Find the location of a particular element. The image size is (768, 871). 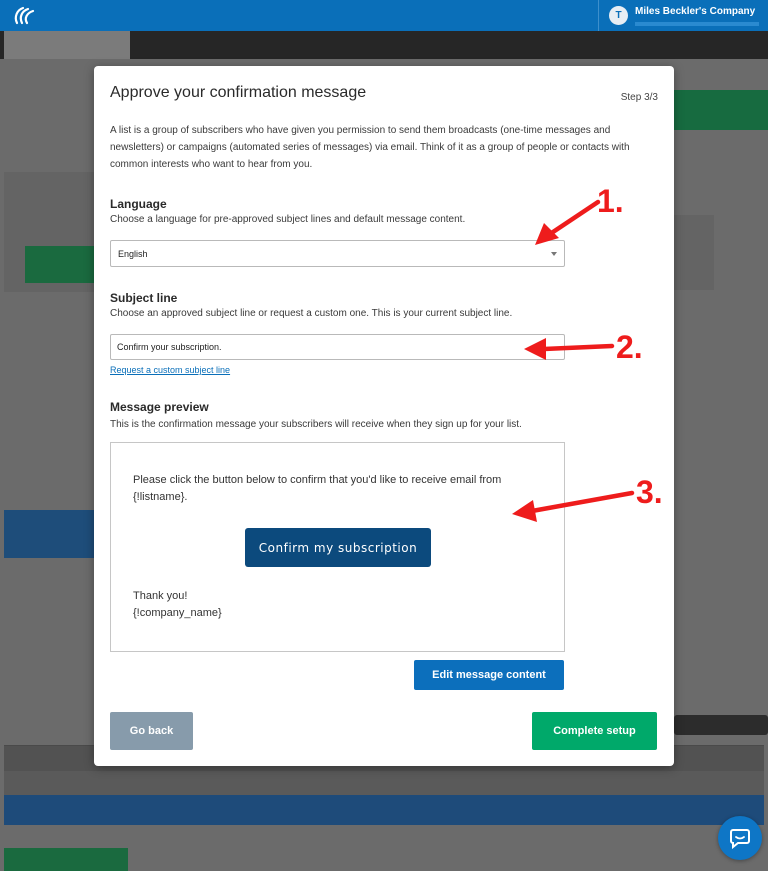

modal-title: Approve your confirmation message is located at coordinates (238, 92).